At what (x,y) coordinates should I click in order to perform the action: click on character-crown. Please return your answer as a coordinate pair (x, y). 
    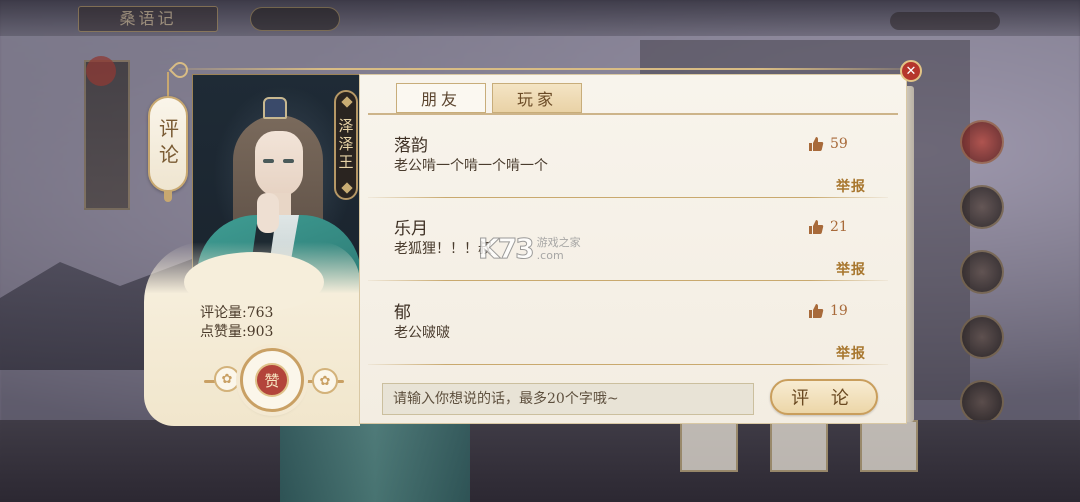
    Looking at the image, I should click on (275, 108).